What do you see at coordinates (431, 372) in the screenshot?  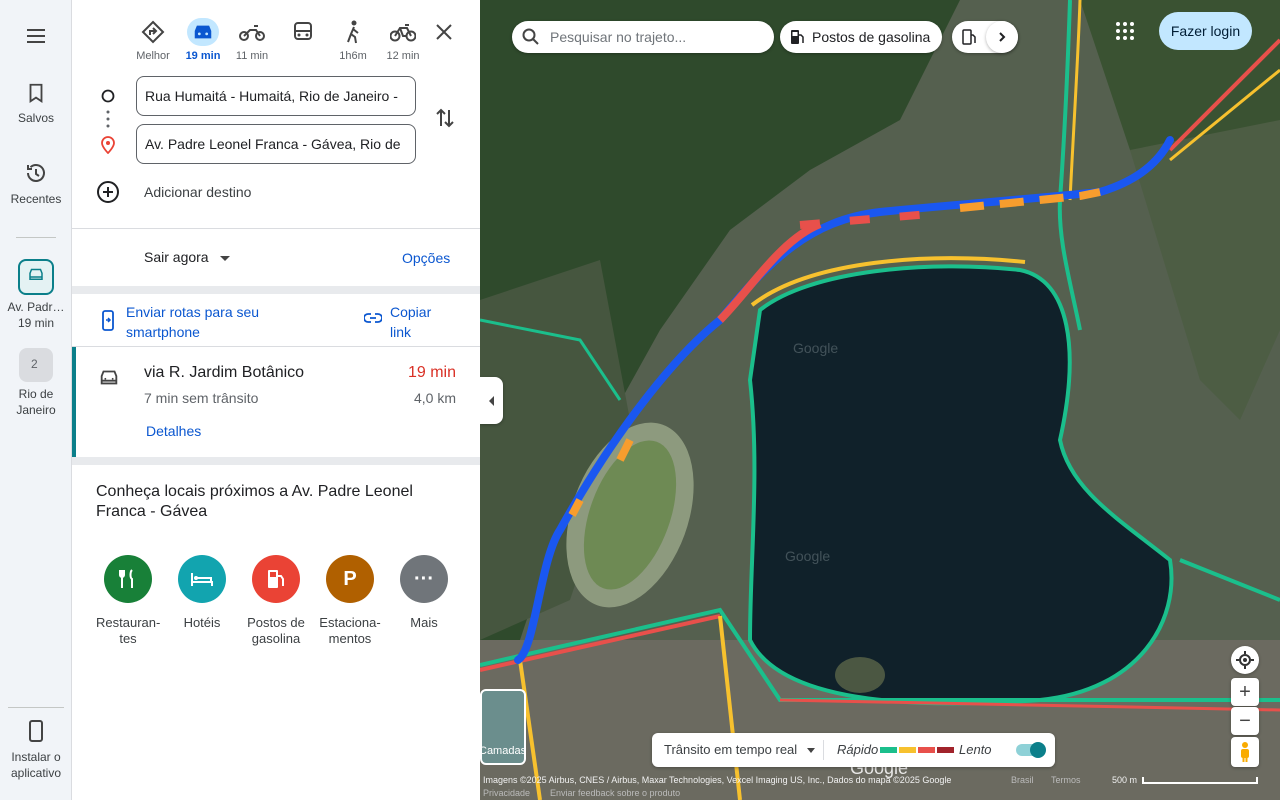 I see `route-time: 19 min` at bounding box center [431, 372].